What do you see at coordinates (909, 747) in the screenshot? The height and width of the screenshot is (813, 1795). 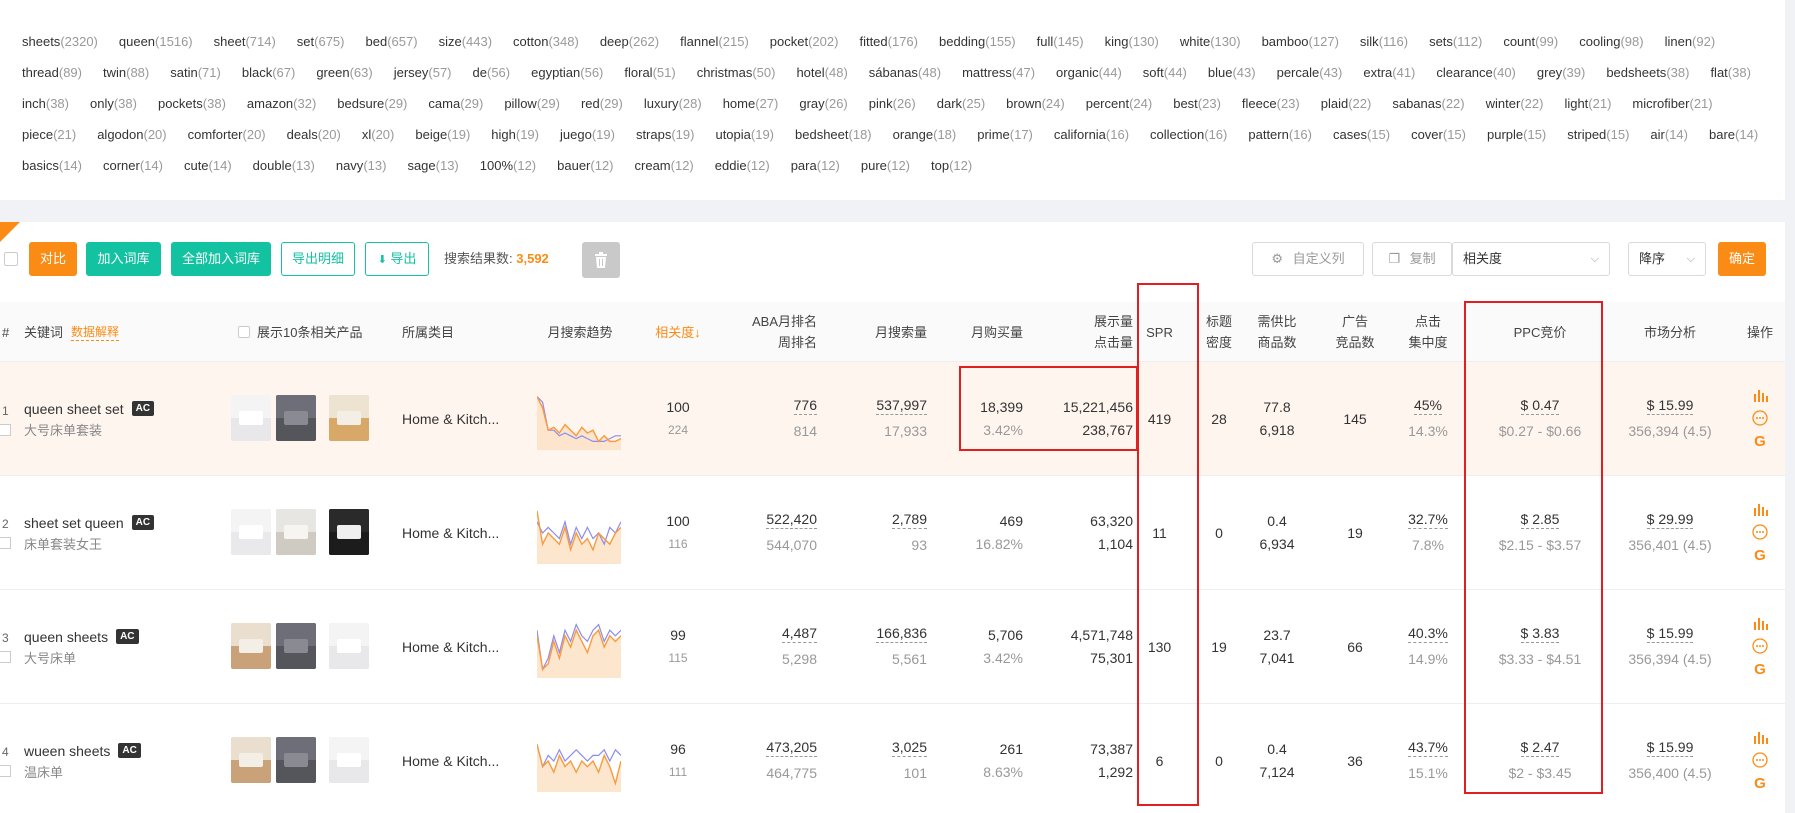 I see `monthly-search-value: 3,025` at bounding box center [909, 747].